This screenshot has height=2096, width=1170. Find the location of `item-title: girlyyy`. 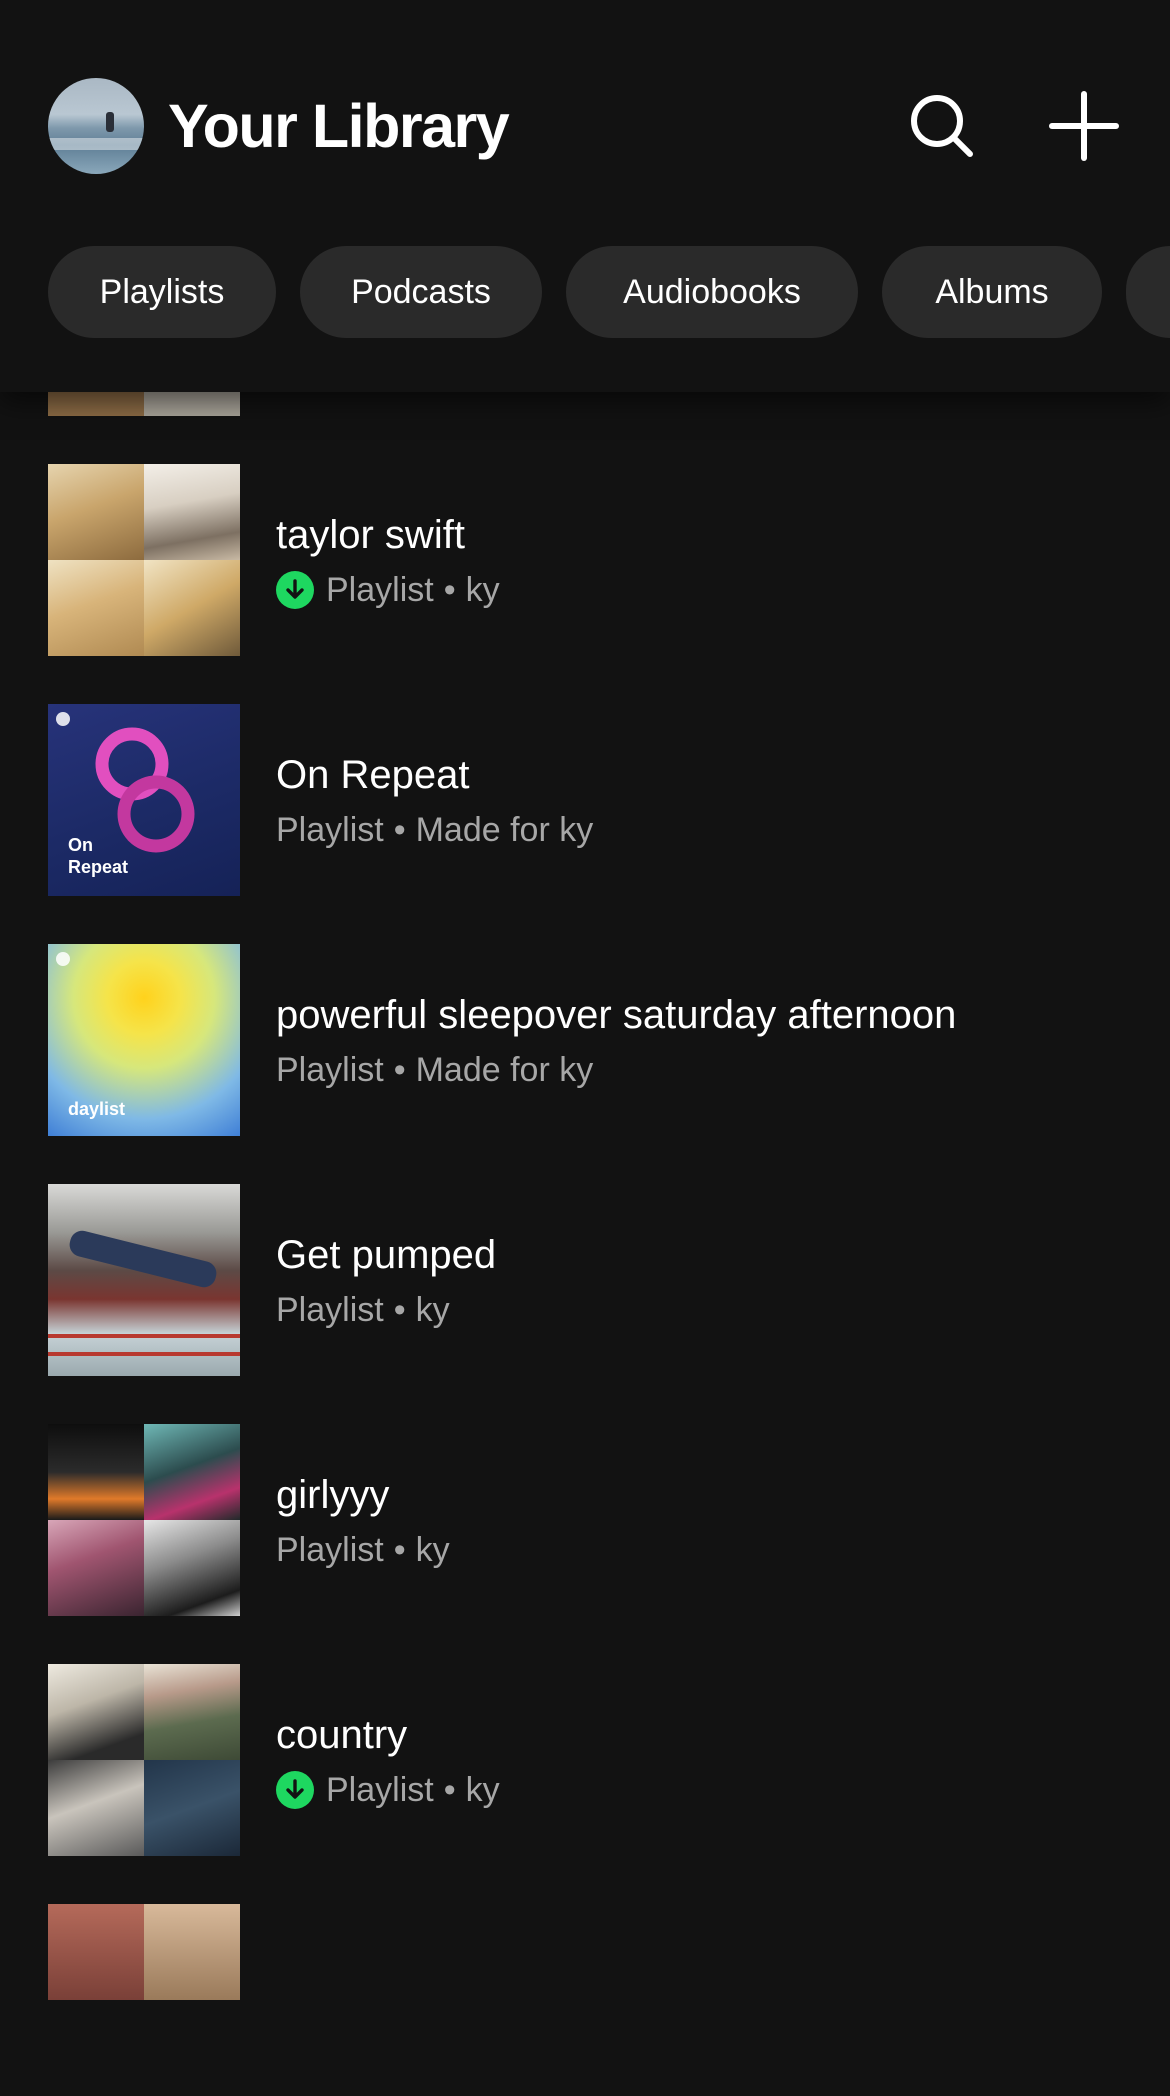

item-title: girlyyy is located at coordinates (333, 1495).